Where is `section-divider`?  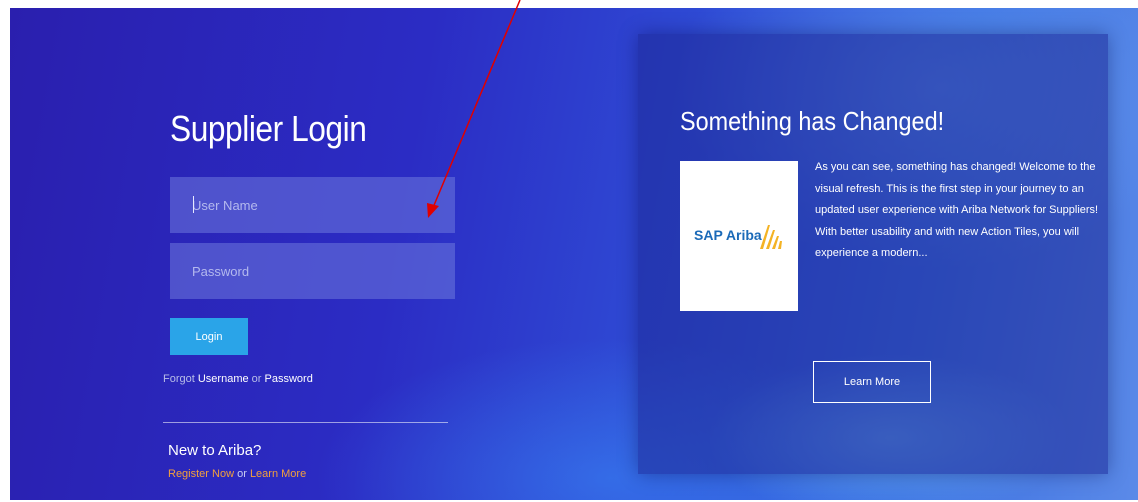 section-divider is located at coordinates (305, 422).